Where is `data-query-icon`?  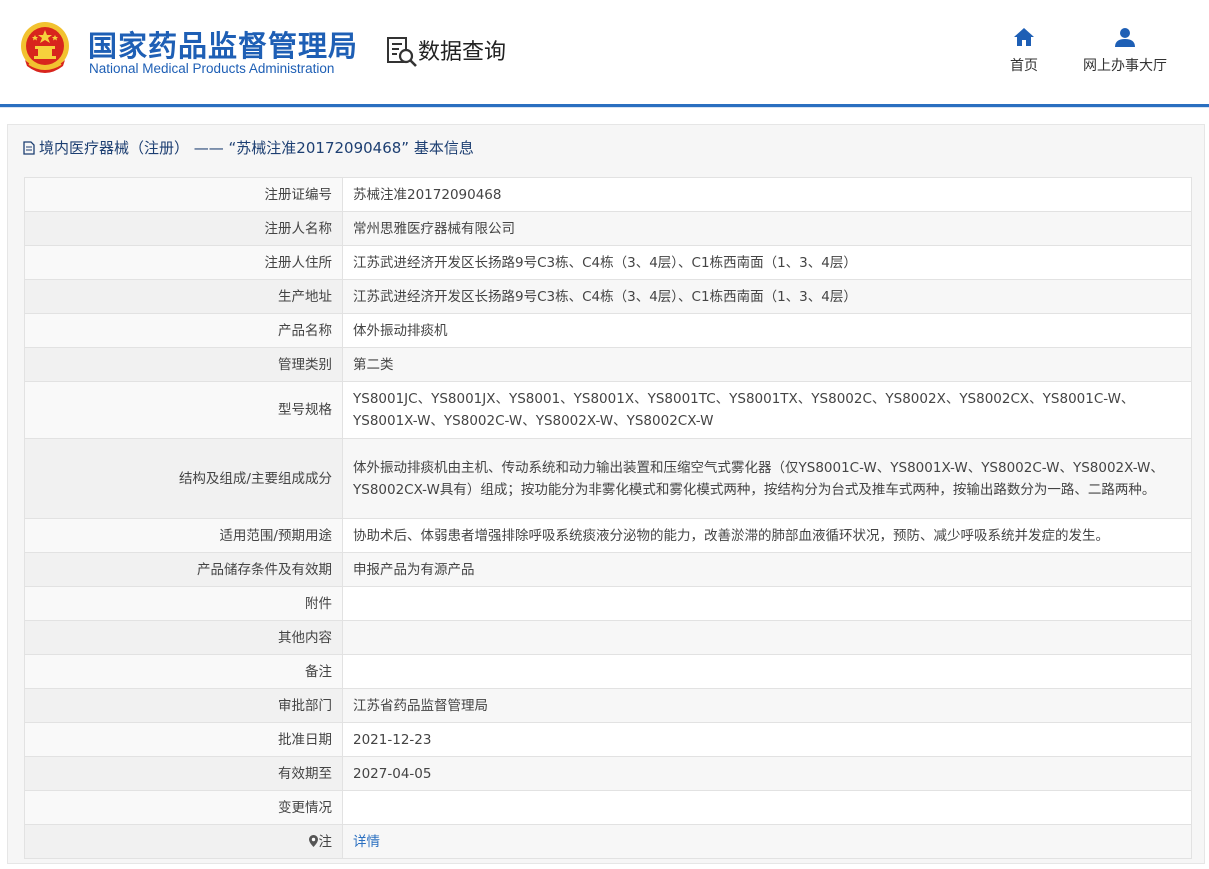 data-query-icon is located at coordinates (402, 52).